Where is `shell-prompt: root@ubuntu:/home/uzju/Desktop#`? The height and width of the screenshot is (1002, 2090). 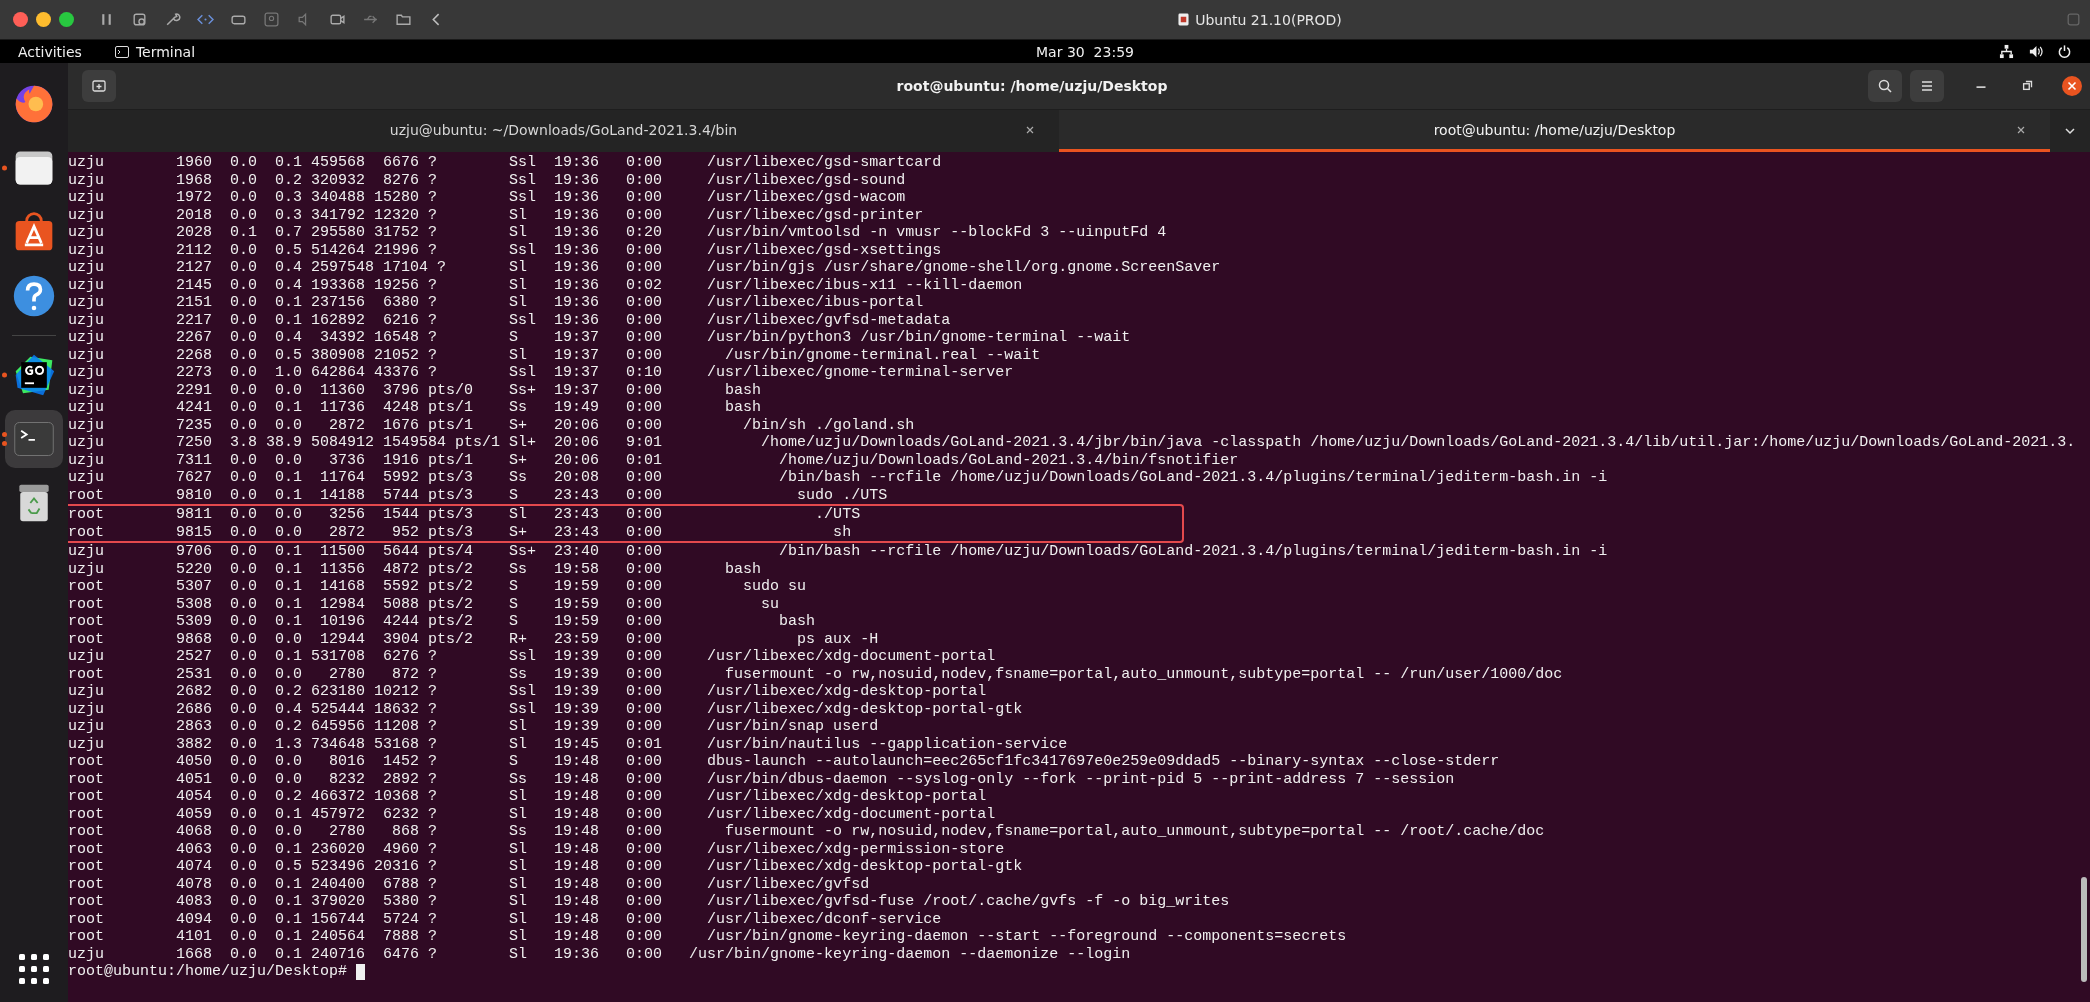 shell-prompt: root@ubuntu:/home/uzju/Desktop# is located at coordinates (208, 972).